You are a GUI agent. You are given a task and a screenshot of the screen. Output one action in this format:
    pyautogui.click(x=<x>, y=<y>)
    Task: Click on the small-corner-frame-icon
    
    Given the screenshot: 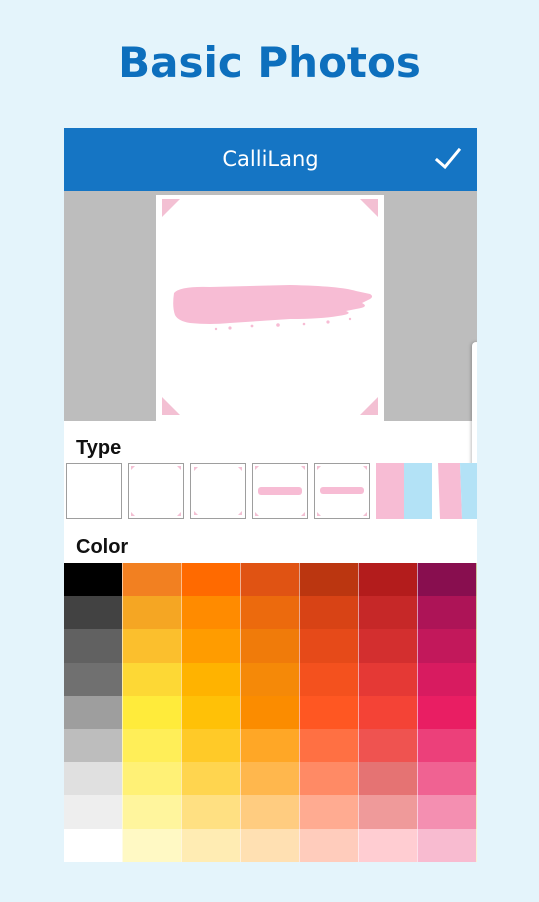 What is the action you would take?
    pyautogui.click(x=218, y=491)
    